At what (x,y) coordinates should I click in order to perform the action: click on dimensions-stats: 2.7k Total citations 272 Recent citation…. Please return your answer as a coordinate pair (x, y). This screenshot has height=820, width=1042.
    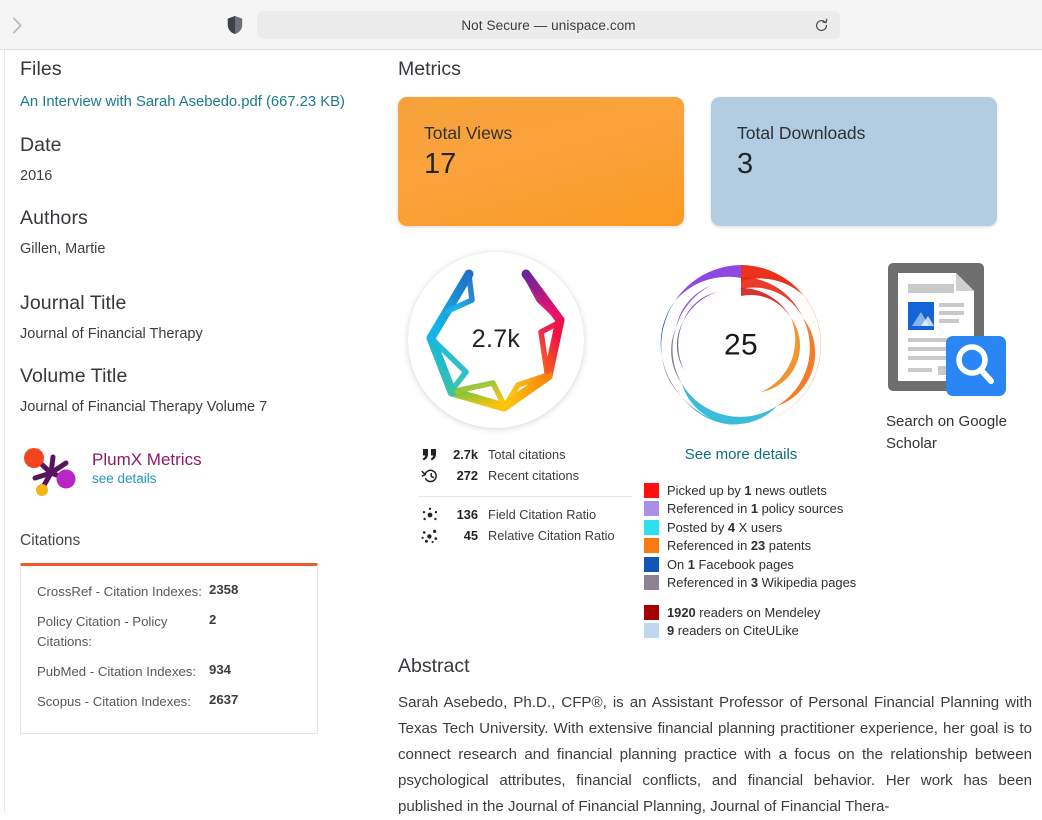
    Looking at the image, I should click on (536, 496).